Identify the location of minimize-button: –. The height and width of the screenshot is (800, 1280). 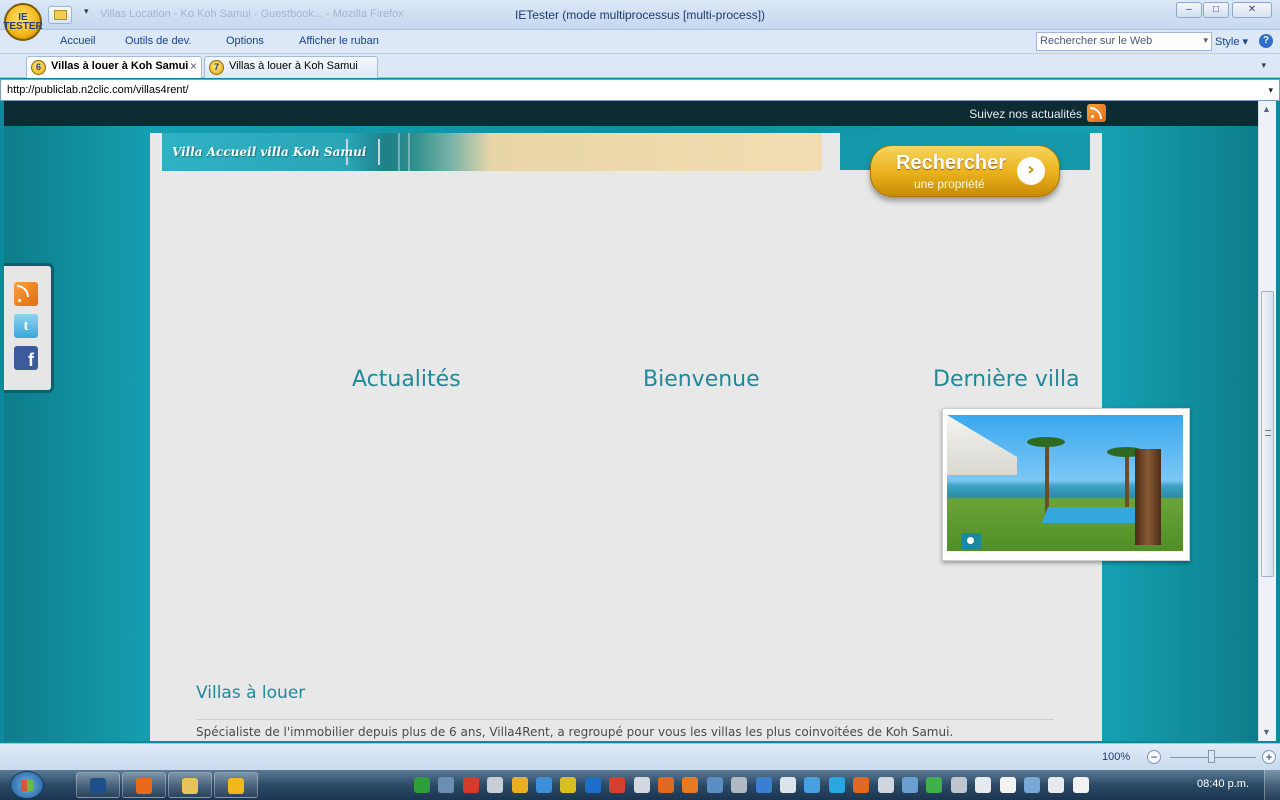
(1189, 10).